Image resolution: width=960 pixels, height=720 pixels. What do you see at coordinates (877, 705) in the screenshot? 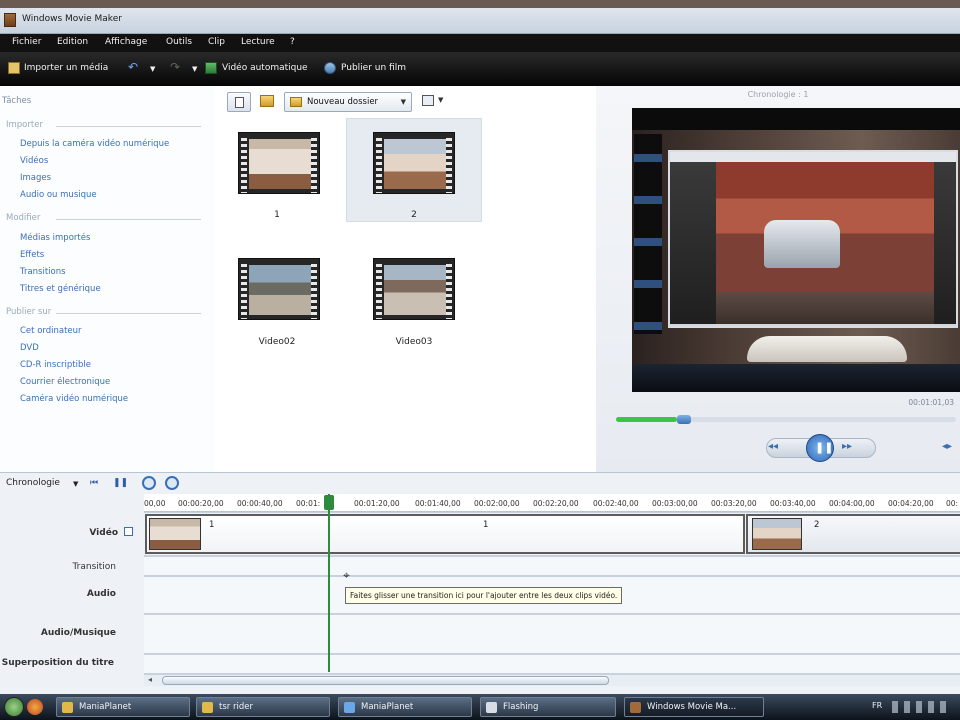
I see `language-indicator: FR` at bounding box center [877, 705].